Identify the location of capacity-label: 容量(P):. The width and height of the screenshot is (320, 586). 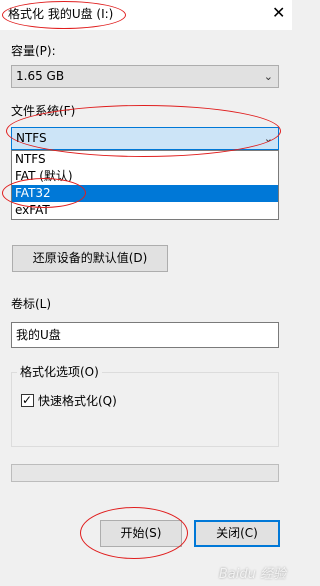
(33, 51).